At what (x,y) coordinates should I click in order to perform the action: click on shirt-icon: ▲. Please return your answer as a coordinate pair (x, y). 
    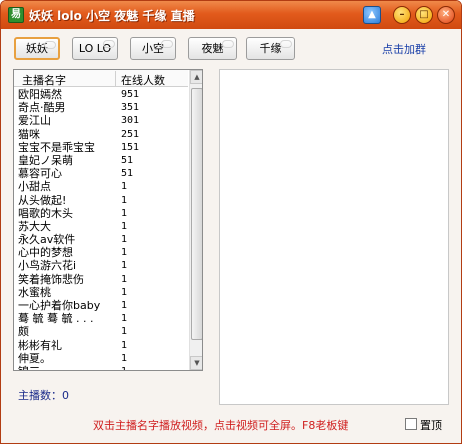
    Looking at the image, I should click on (372, 14).